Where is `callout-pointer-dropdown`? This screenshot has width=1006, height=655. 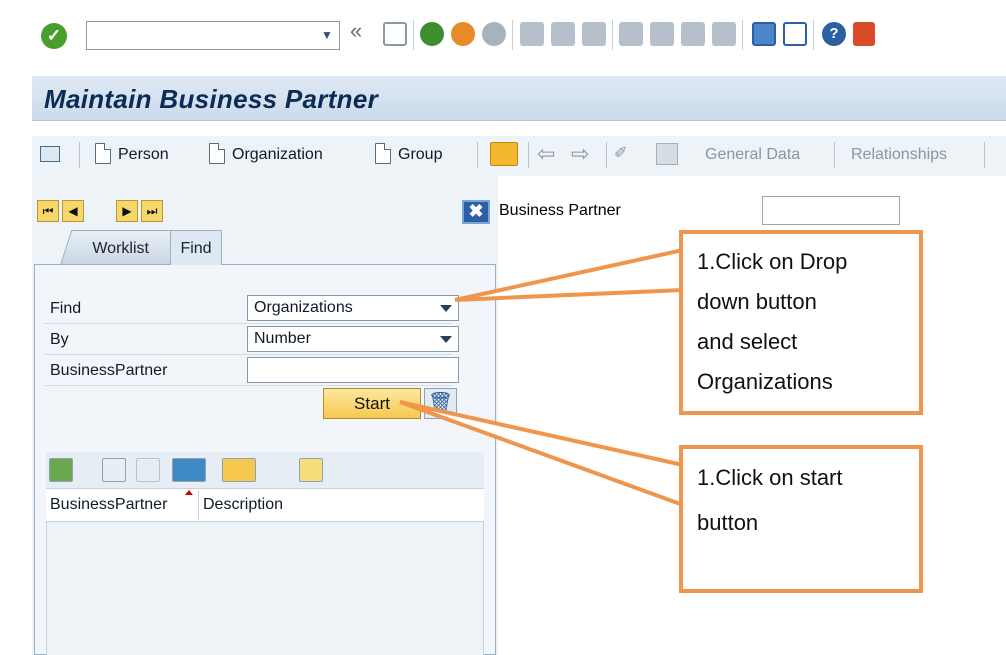
callout-pointer-dropdown is located at coordinates (569, 274).